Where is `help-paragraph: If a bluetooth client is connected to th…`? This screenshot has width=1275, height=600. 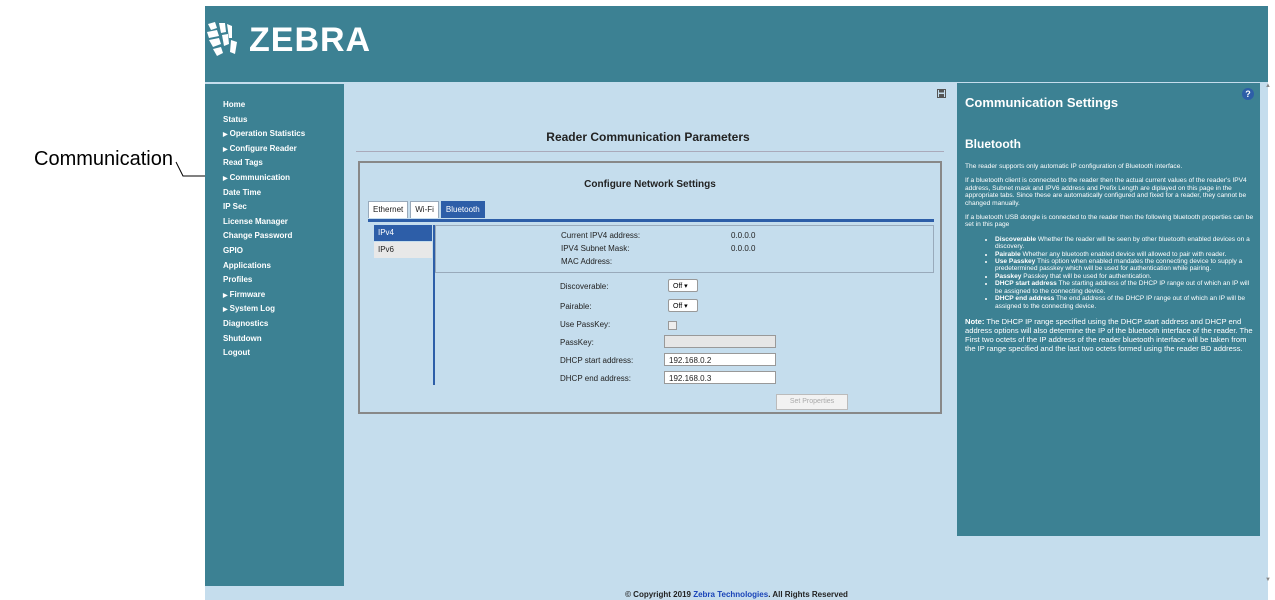 help-paragraph: If a bluetooth client is connected to th… is located at coordinates (1106, 192).